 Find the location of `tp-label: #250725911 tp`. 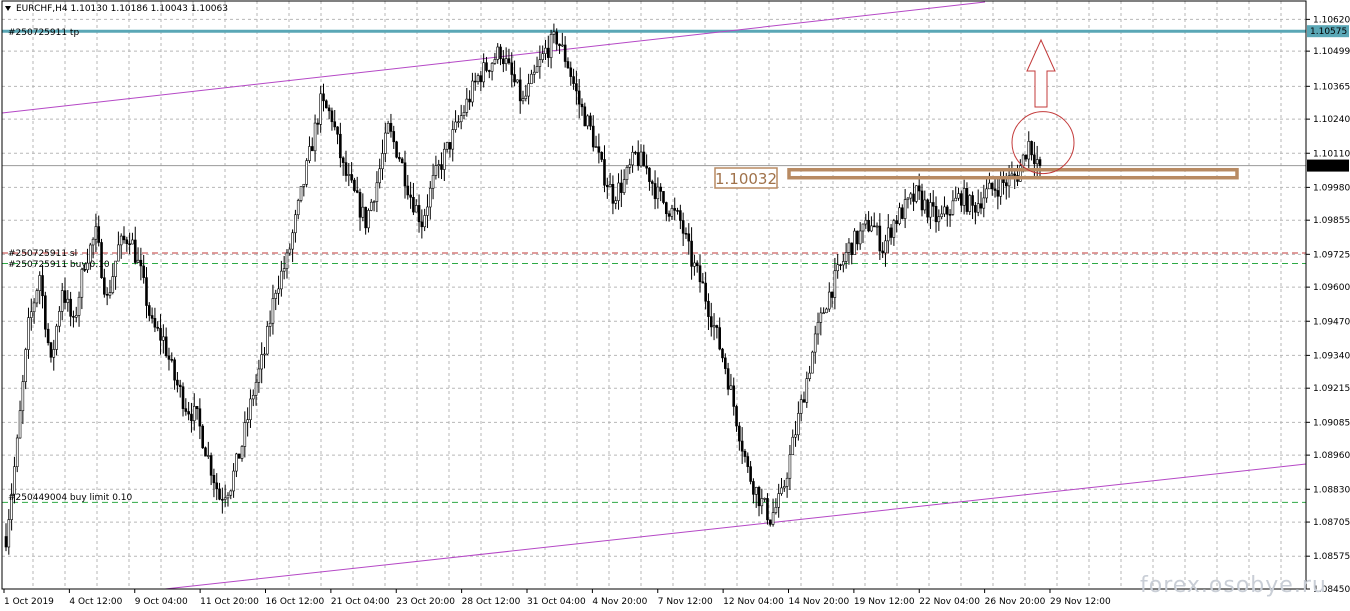

tp-label: #250725911 tp is located at coordinates (43, 33).